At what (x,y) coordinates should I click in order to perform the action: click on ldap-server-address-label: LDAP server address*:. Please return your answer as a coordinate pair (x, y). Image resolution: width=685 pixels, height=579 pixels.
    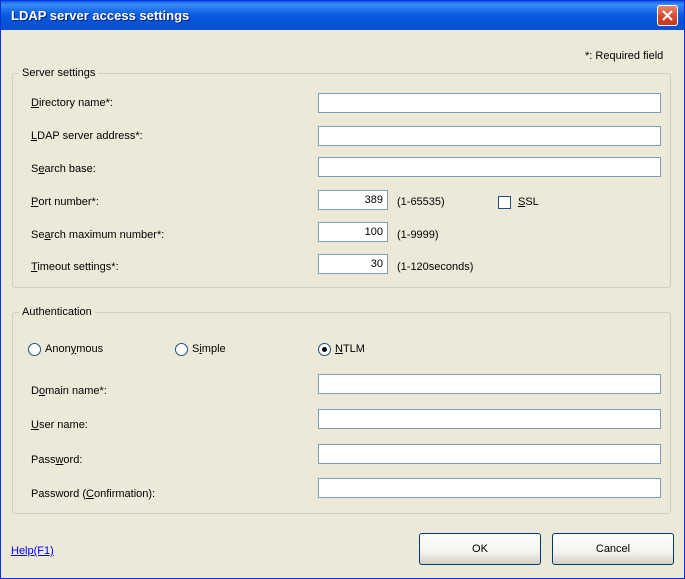
    Looking at the image, I should click on (87, 136).